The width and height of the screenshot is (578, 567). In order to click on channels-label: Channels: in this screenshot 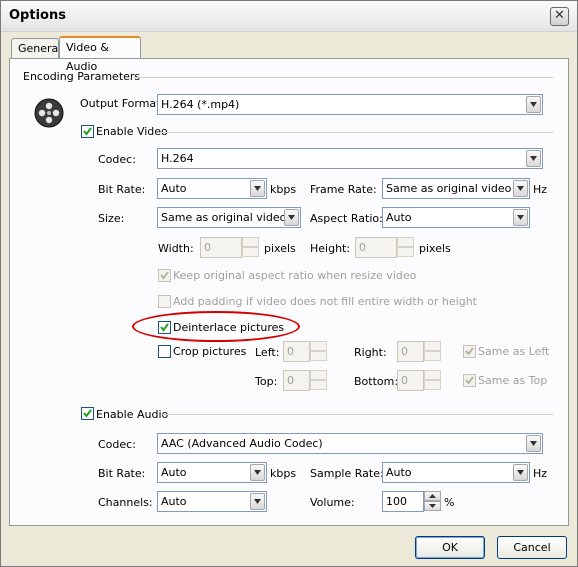, I will do `click(125, 502)`.